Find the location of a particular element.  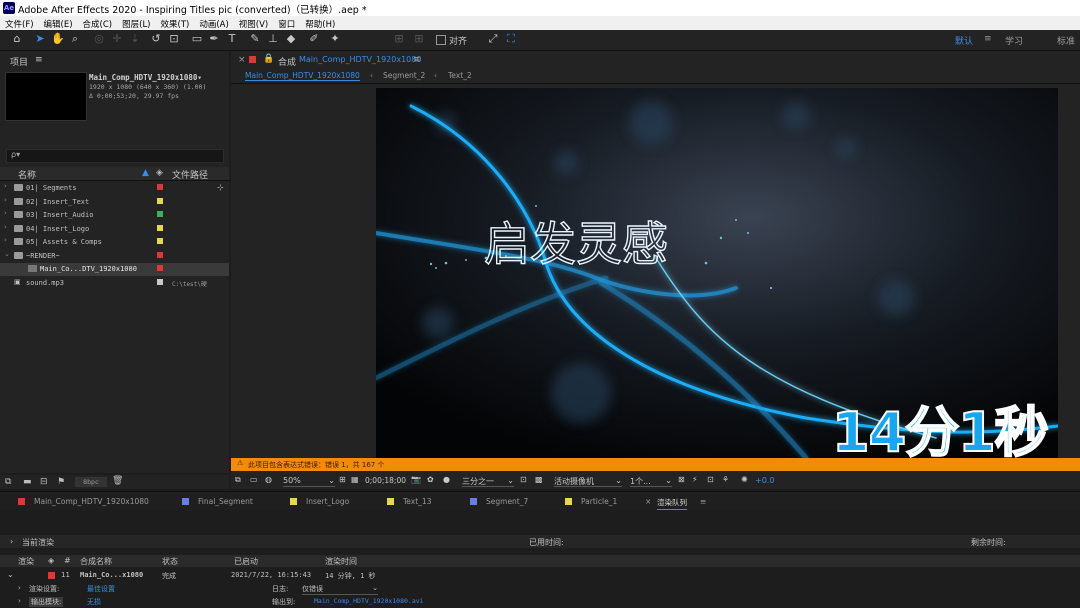

project-search-input: ρ▾ is located at coordinates (115, 156).